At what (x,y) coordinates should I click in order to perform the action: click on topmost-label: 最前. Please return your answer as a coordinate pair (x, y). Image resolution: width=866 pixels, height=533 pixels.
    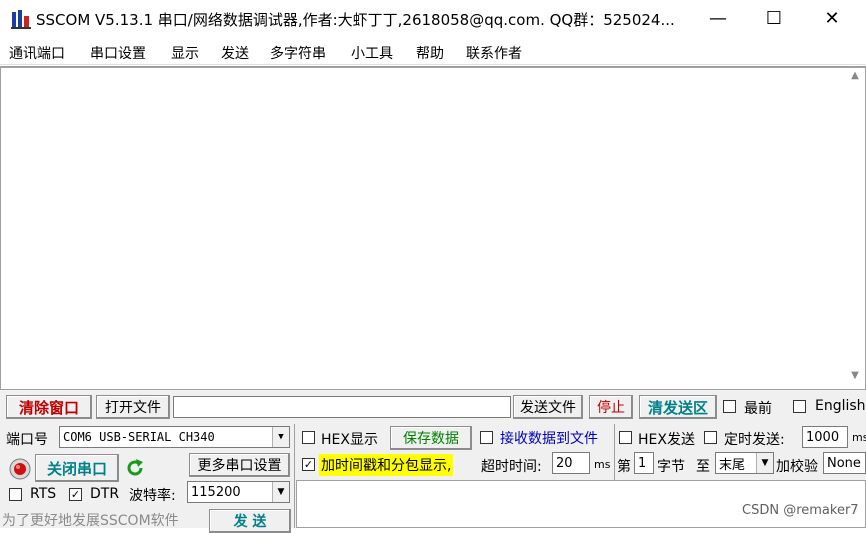
    Looking at the image, I should click on (758, 409).